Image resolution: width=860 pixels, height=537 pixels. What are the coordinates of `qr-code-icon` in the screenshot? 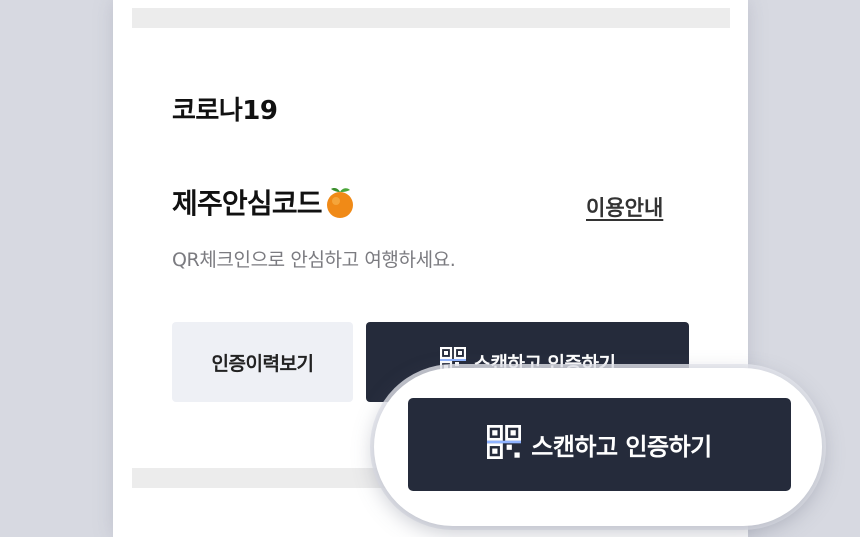 It's located at (504, 444).